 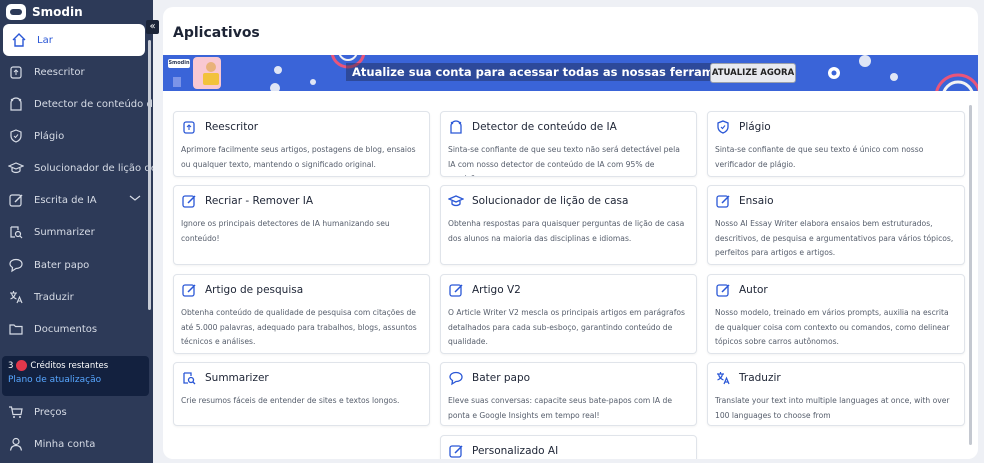 What do you see at coordinates (76, 412) in the screenshot?
I see `sidebar-item-pricing: Preços` at bounding box center [76, 412].